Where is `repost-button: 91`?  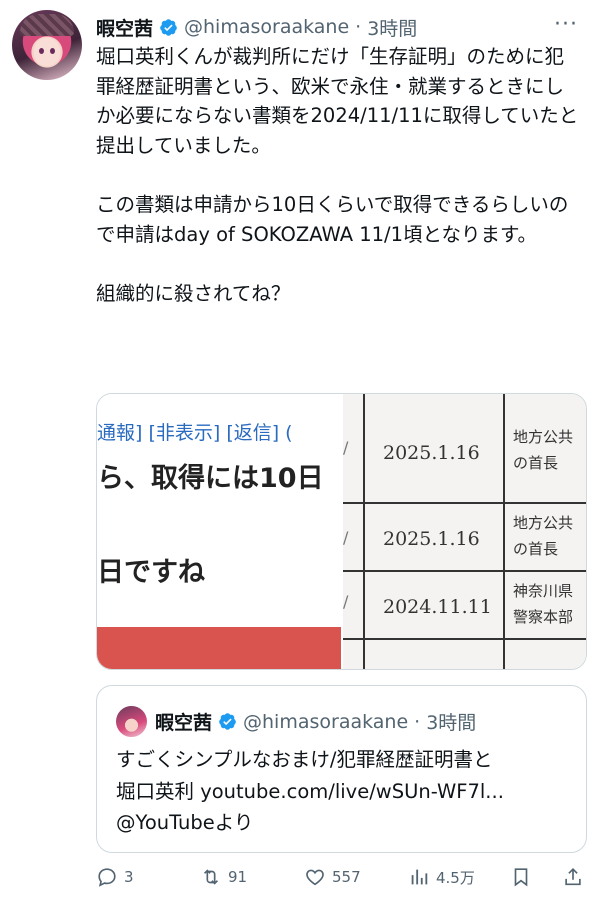
repost-button: 91 is located at coordinates (223, 877).